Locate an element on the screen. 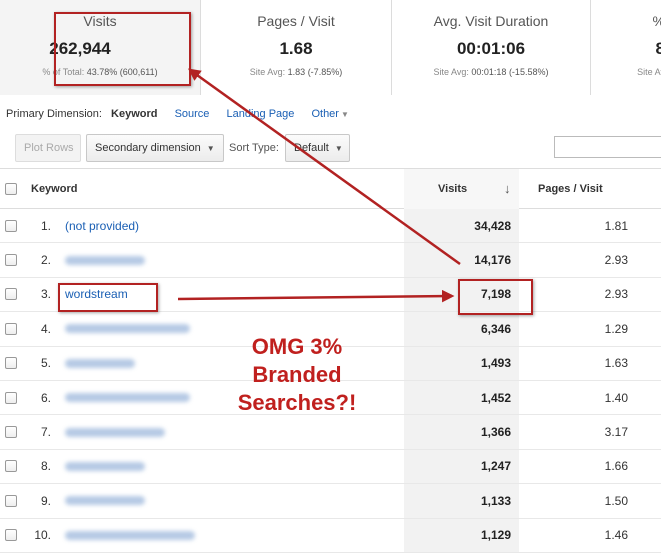 Image resolution: width=661 pixels, height=553 pixels. pages-per-visit-cell: 1.29 is located at coordinates (616, 328).